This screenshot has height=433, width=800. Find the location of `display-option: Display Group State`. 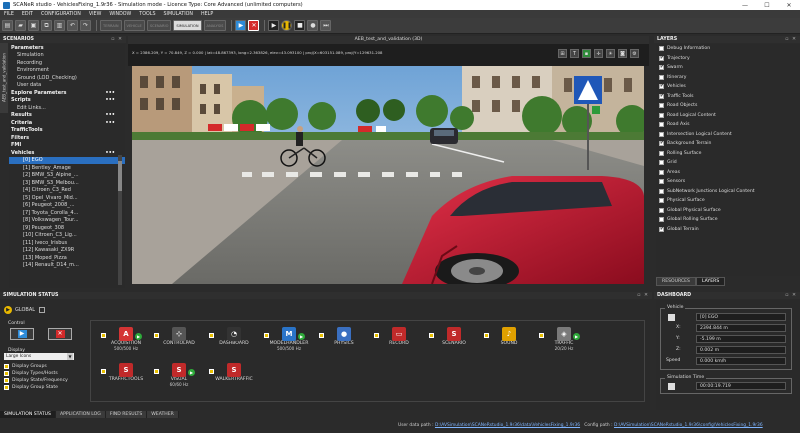

display-option: Display Group State is located at coordinates (36, 387).